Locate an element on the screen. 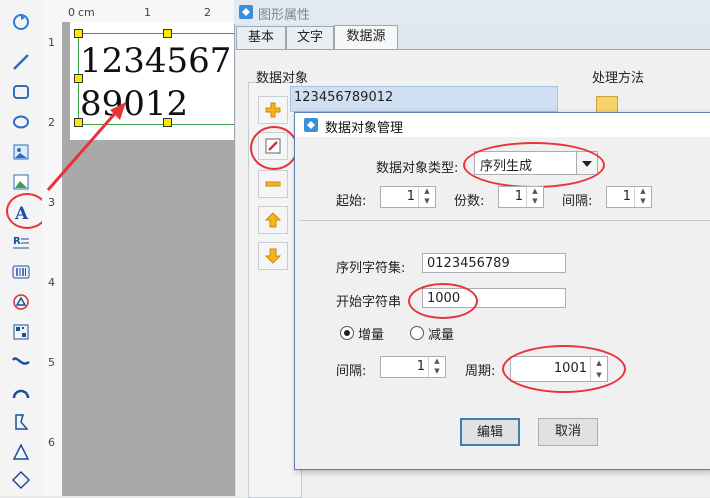 The image size is (710, 498). ruler-unit: cm is located at coordinates (86, 12).